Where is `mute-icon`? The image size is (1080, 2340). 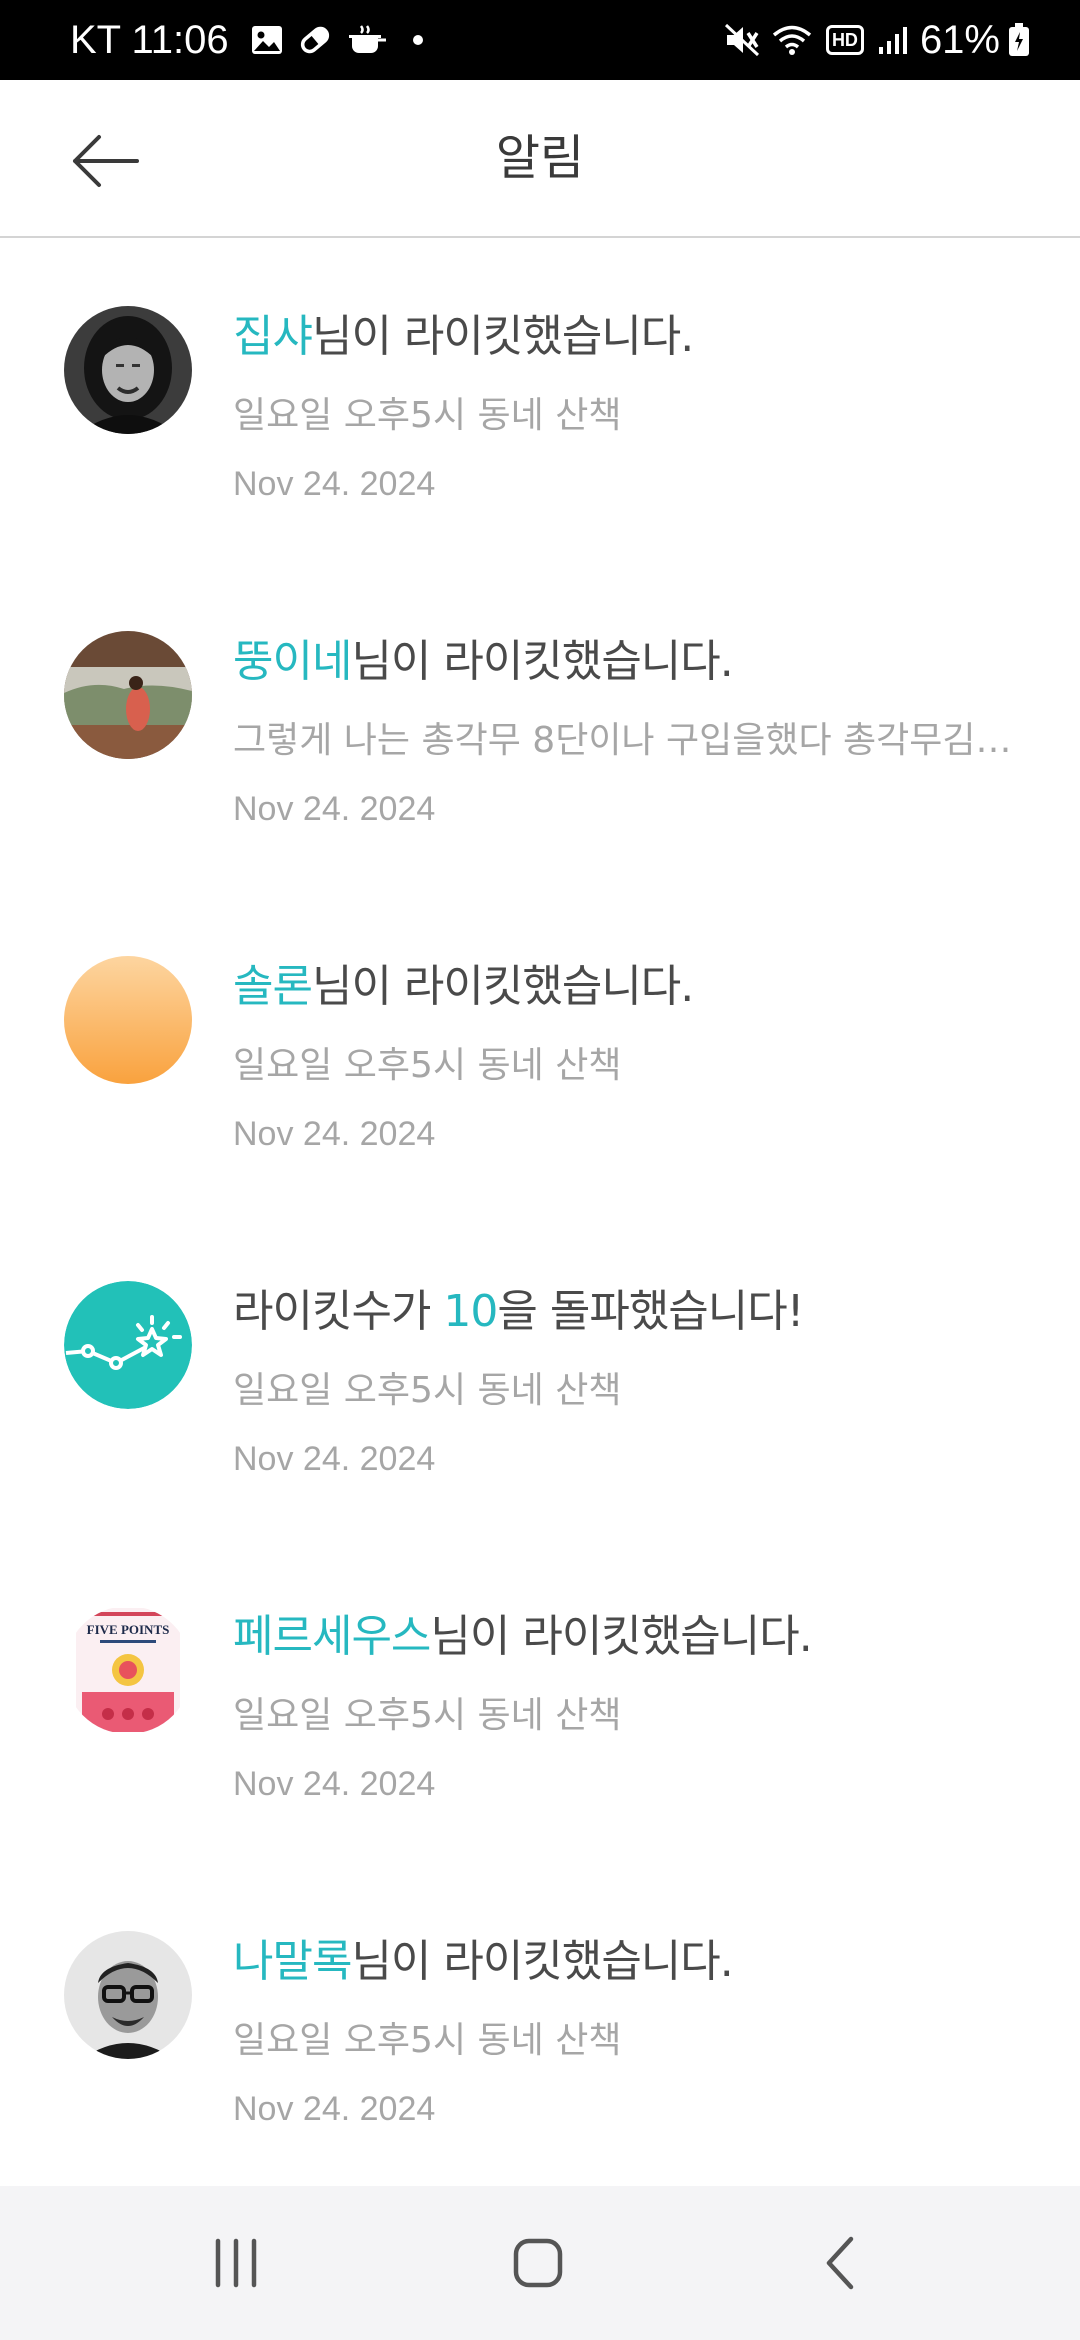 mute-icon is located at coordinates (742, 40).